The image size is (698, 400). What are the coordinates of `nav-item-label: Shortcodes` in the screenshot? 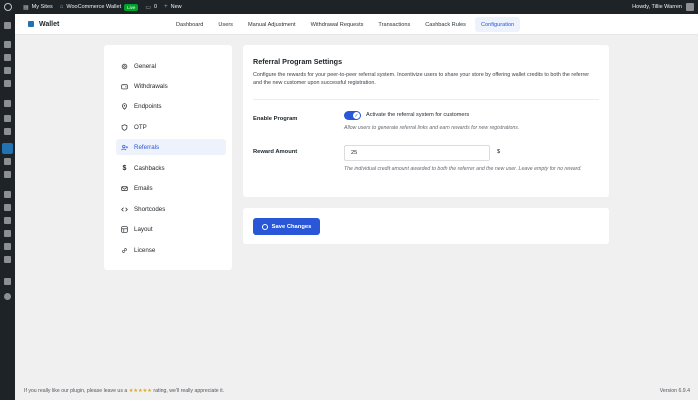 It's located at (150, 209).